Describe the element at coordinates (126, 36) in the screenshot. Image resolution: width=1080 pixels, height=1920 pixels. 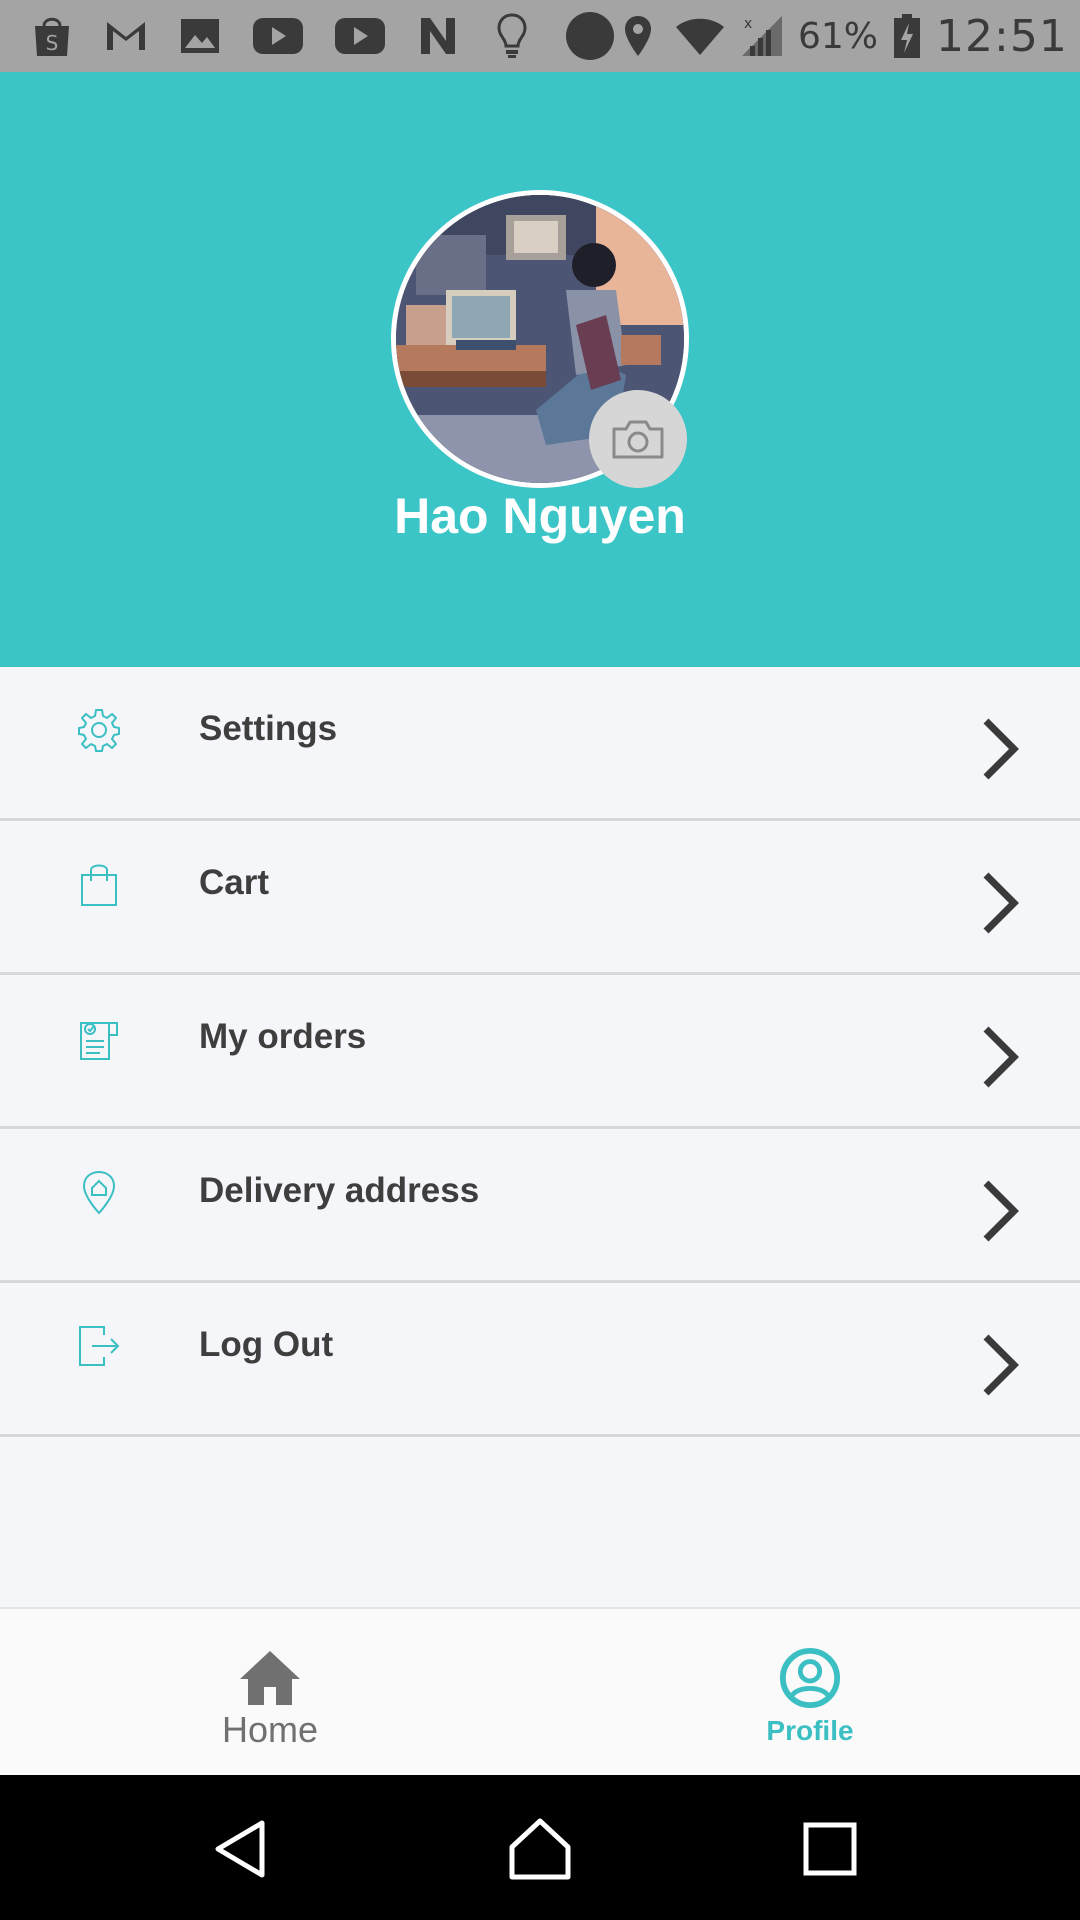
I see `gmail-icon` at that location.